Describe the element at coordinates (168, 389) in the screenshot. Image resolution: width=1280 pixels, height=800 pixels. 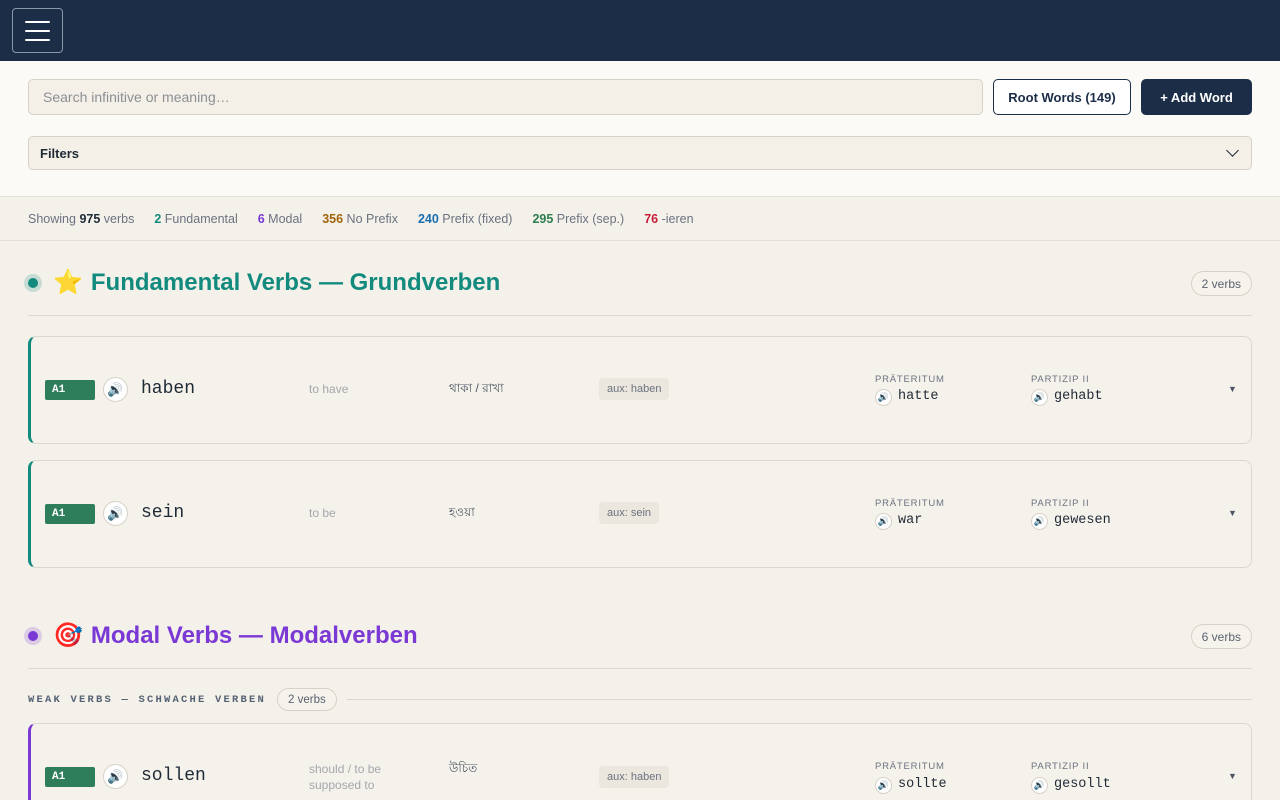
I see `infinitive: haben` at that location.